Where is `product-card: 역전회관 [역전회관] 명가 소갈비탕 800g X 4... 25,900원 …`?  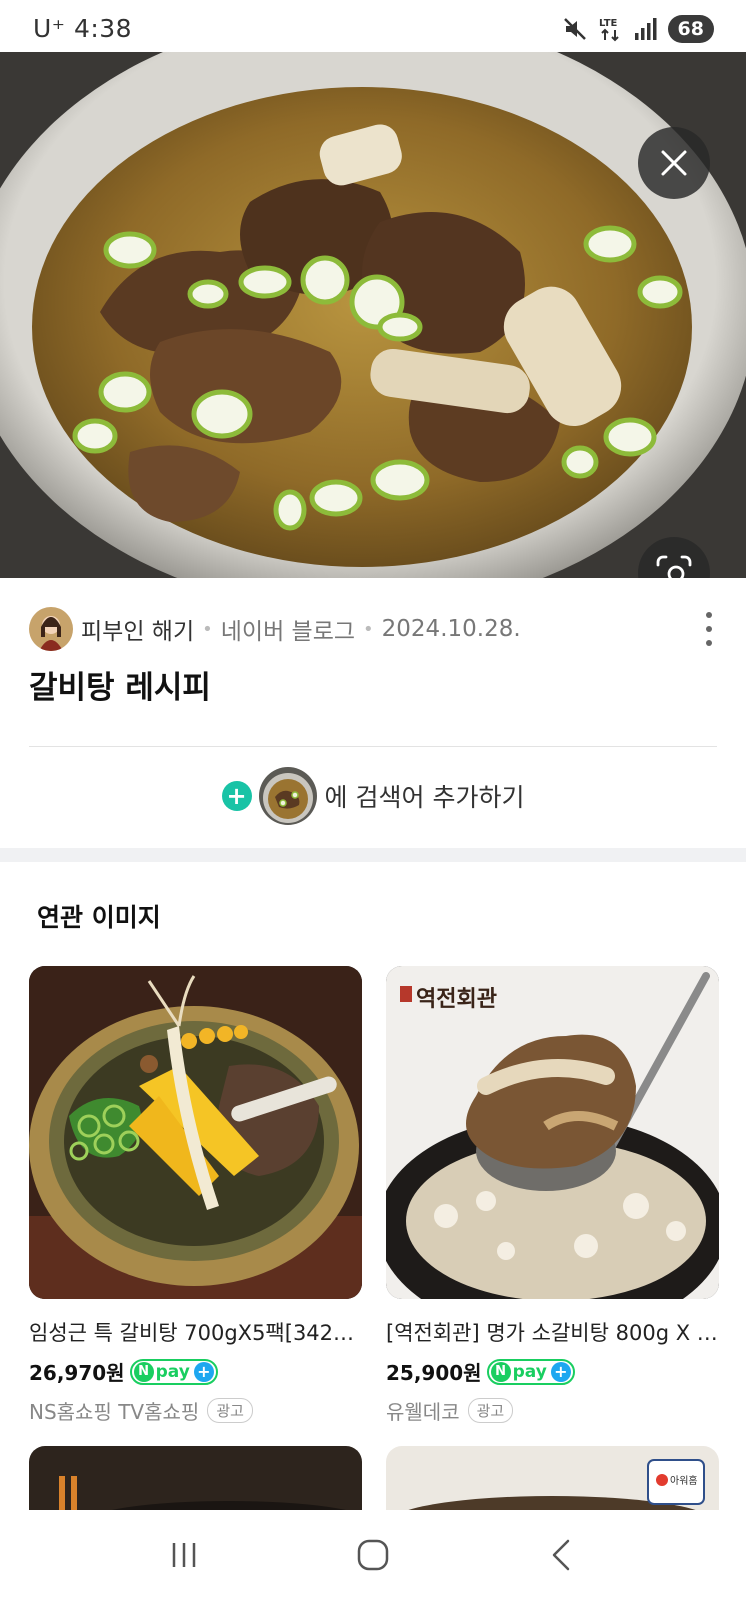 product-card: 역전회관 [역전회관] 명가 소갈비탕 800g X 4... 25,900원 … is located at coordinates (552, 1195).